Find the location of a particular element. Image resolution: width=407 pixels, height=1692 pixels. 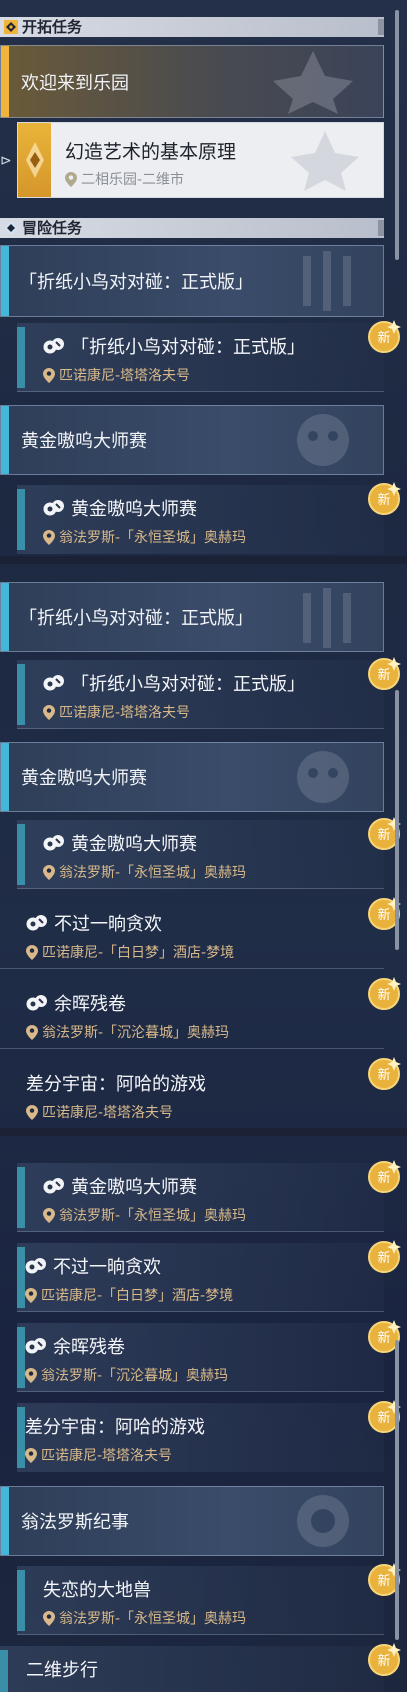

header-end-mark is located at coordinates (381, 27).